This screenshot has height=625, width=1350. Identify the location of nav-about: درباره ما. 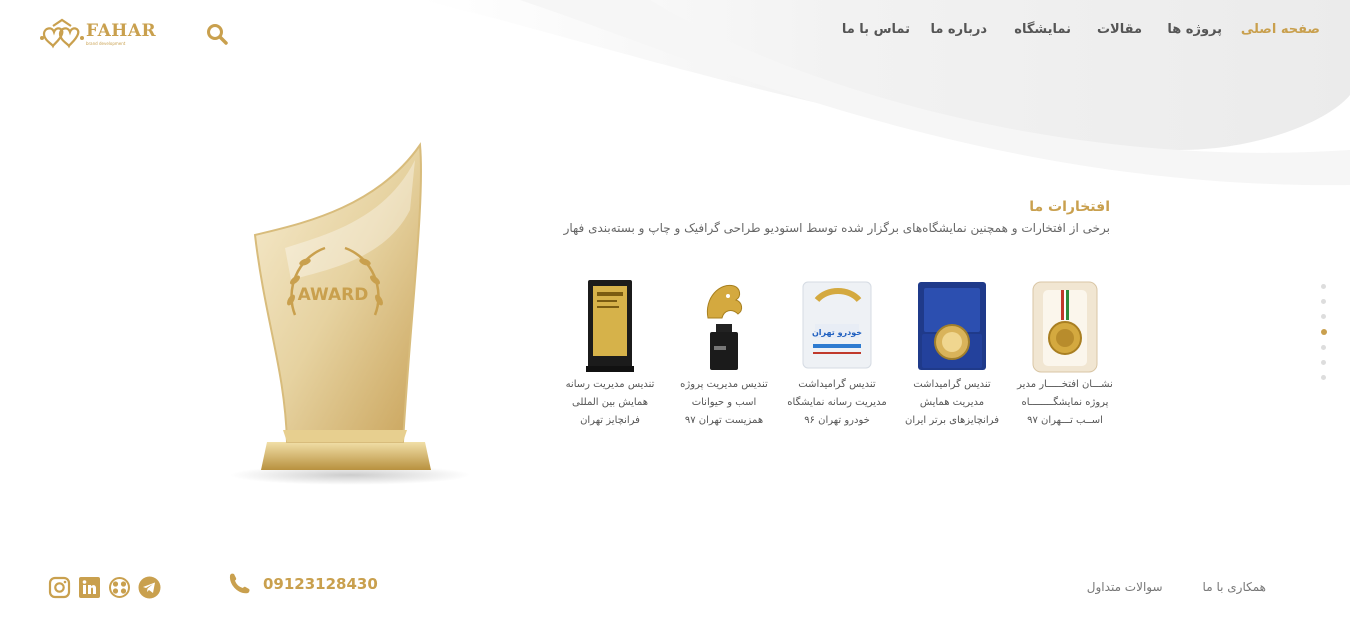
(958, 29).